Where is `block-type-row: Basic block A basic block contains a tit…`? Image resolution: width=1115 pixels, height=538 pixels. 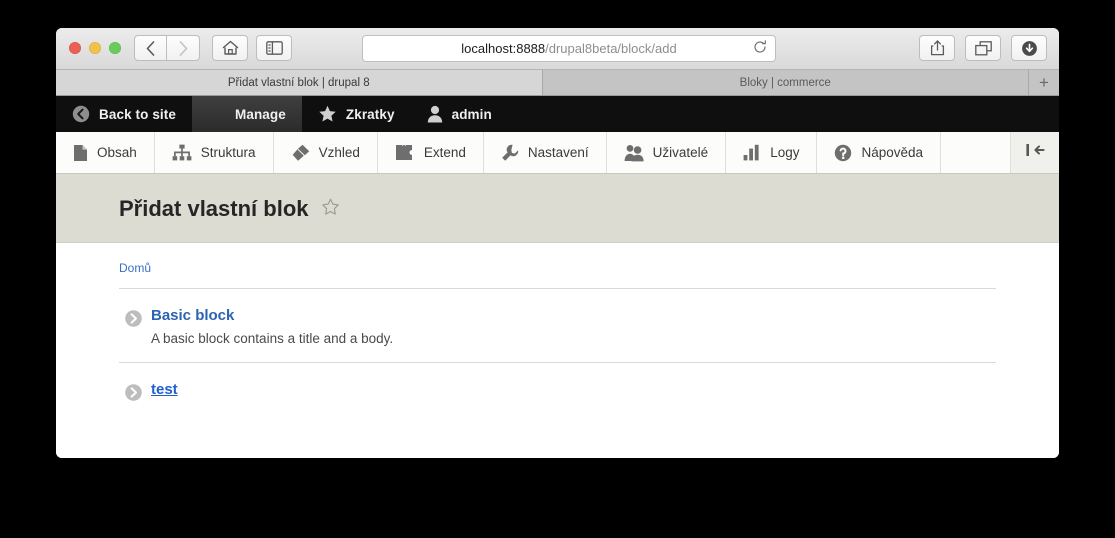 block-type-row: Basic block A basic block contains a tit… is located at coordinates (557, 326).